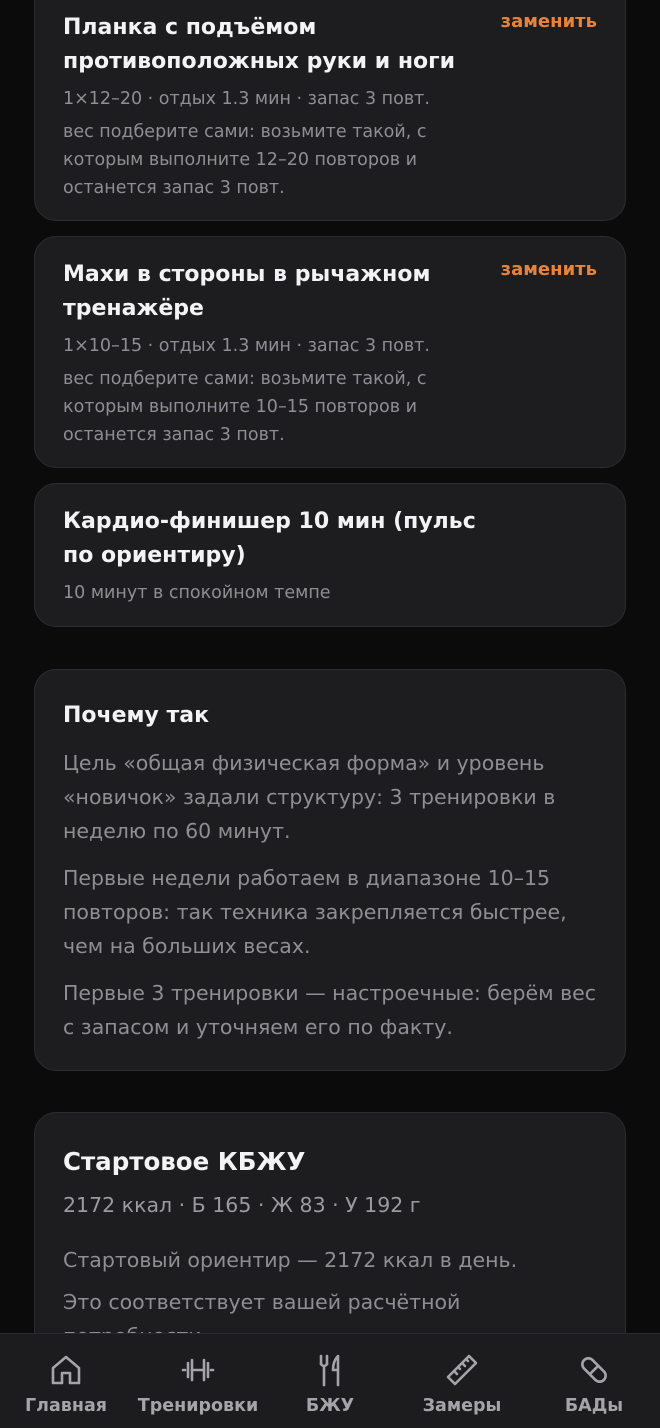 This screenshot has width=660, height=1428. I want to click on fork-knife-icon, so click(329, 1370).